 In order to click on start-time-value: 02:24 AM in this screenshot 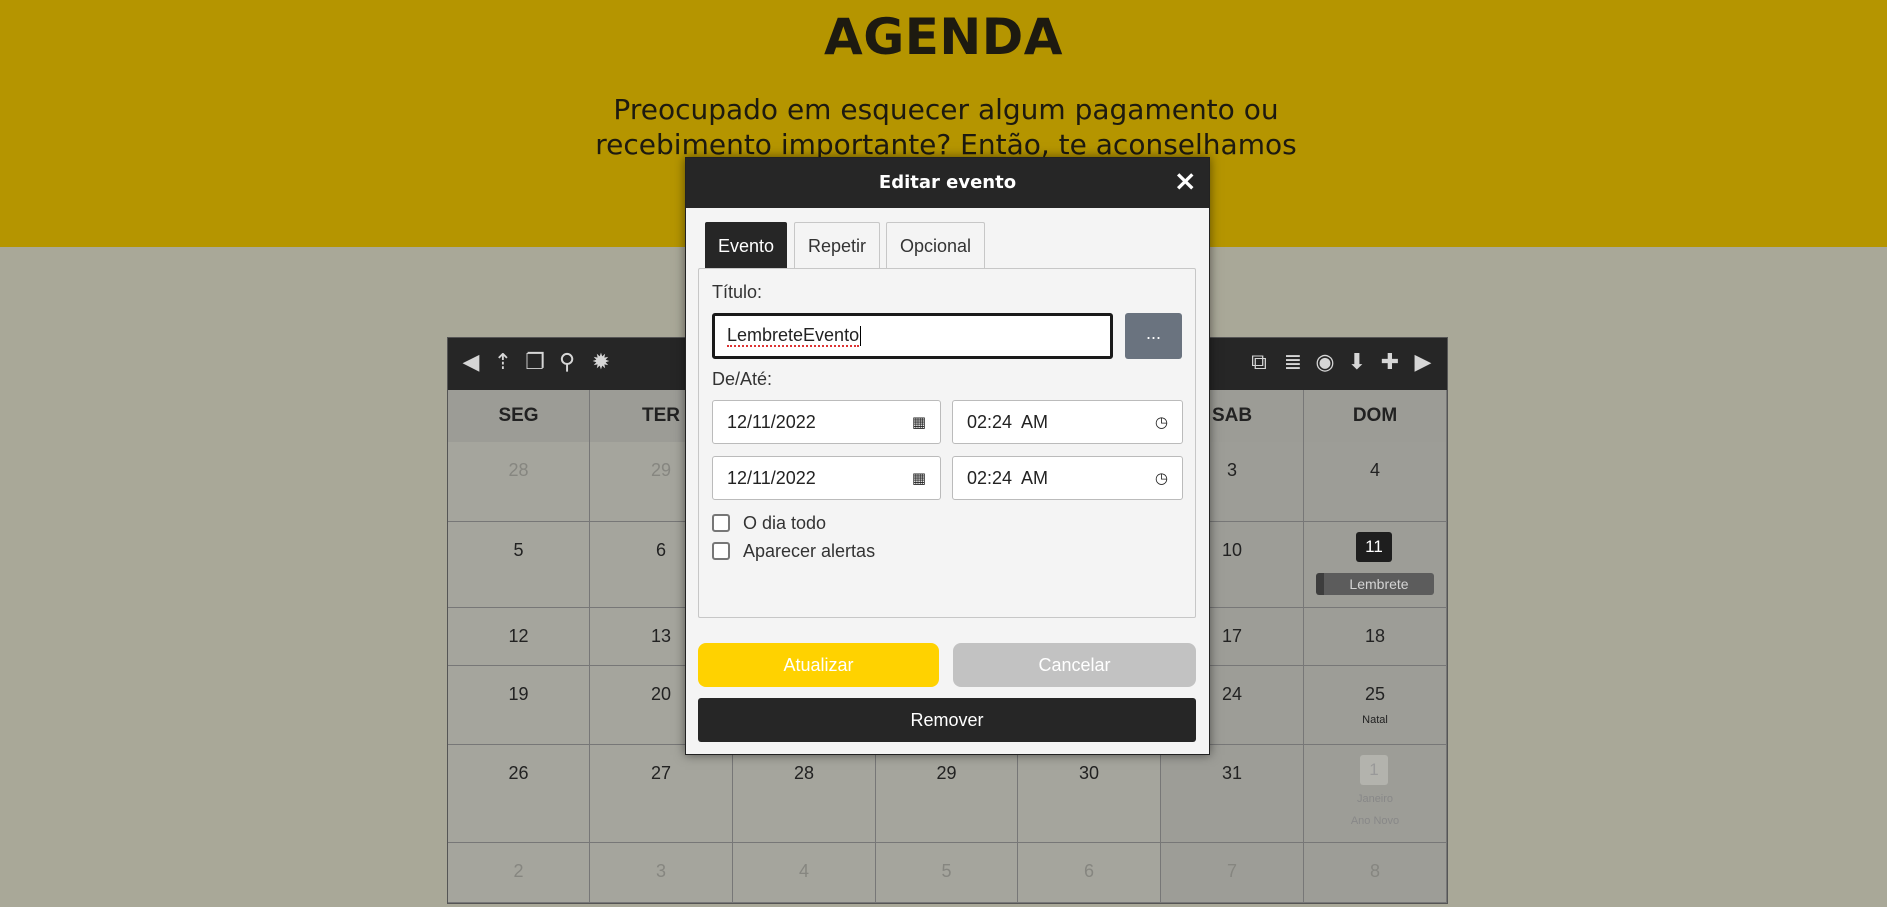, I will do `click(1008, 422)`.